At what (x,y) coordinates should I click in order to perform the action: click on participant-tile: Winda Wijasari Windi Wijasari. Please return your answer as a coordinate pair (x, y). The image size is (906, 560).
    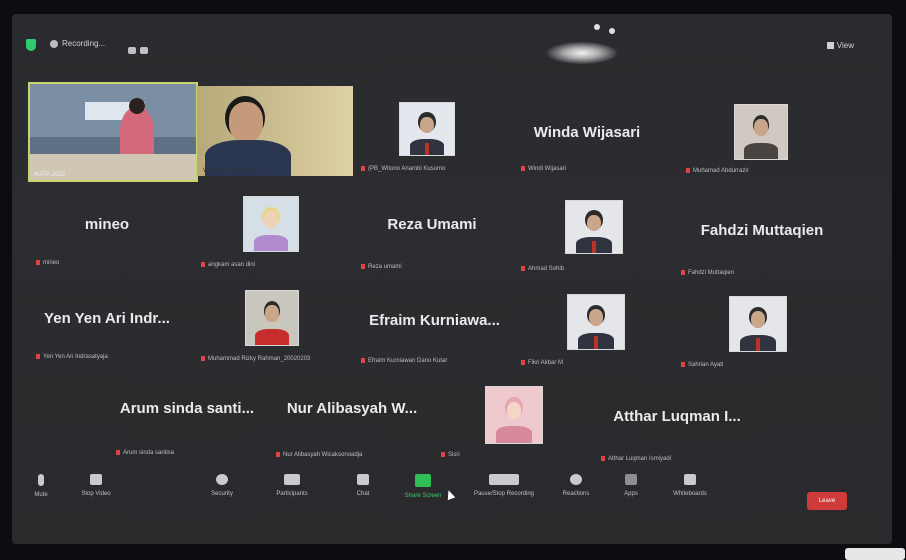
    Looking at the image, I should click on (587, 137).